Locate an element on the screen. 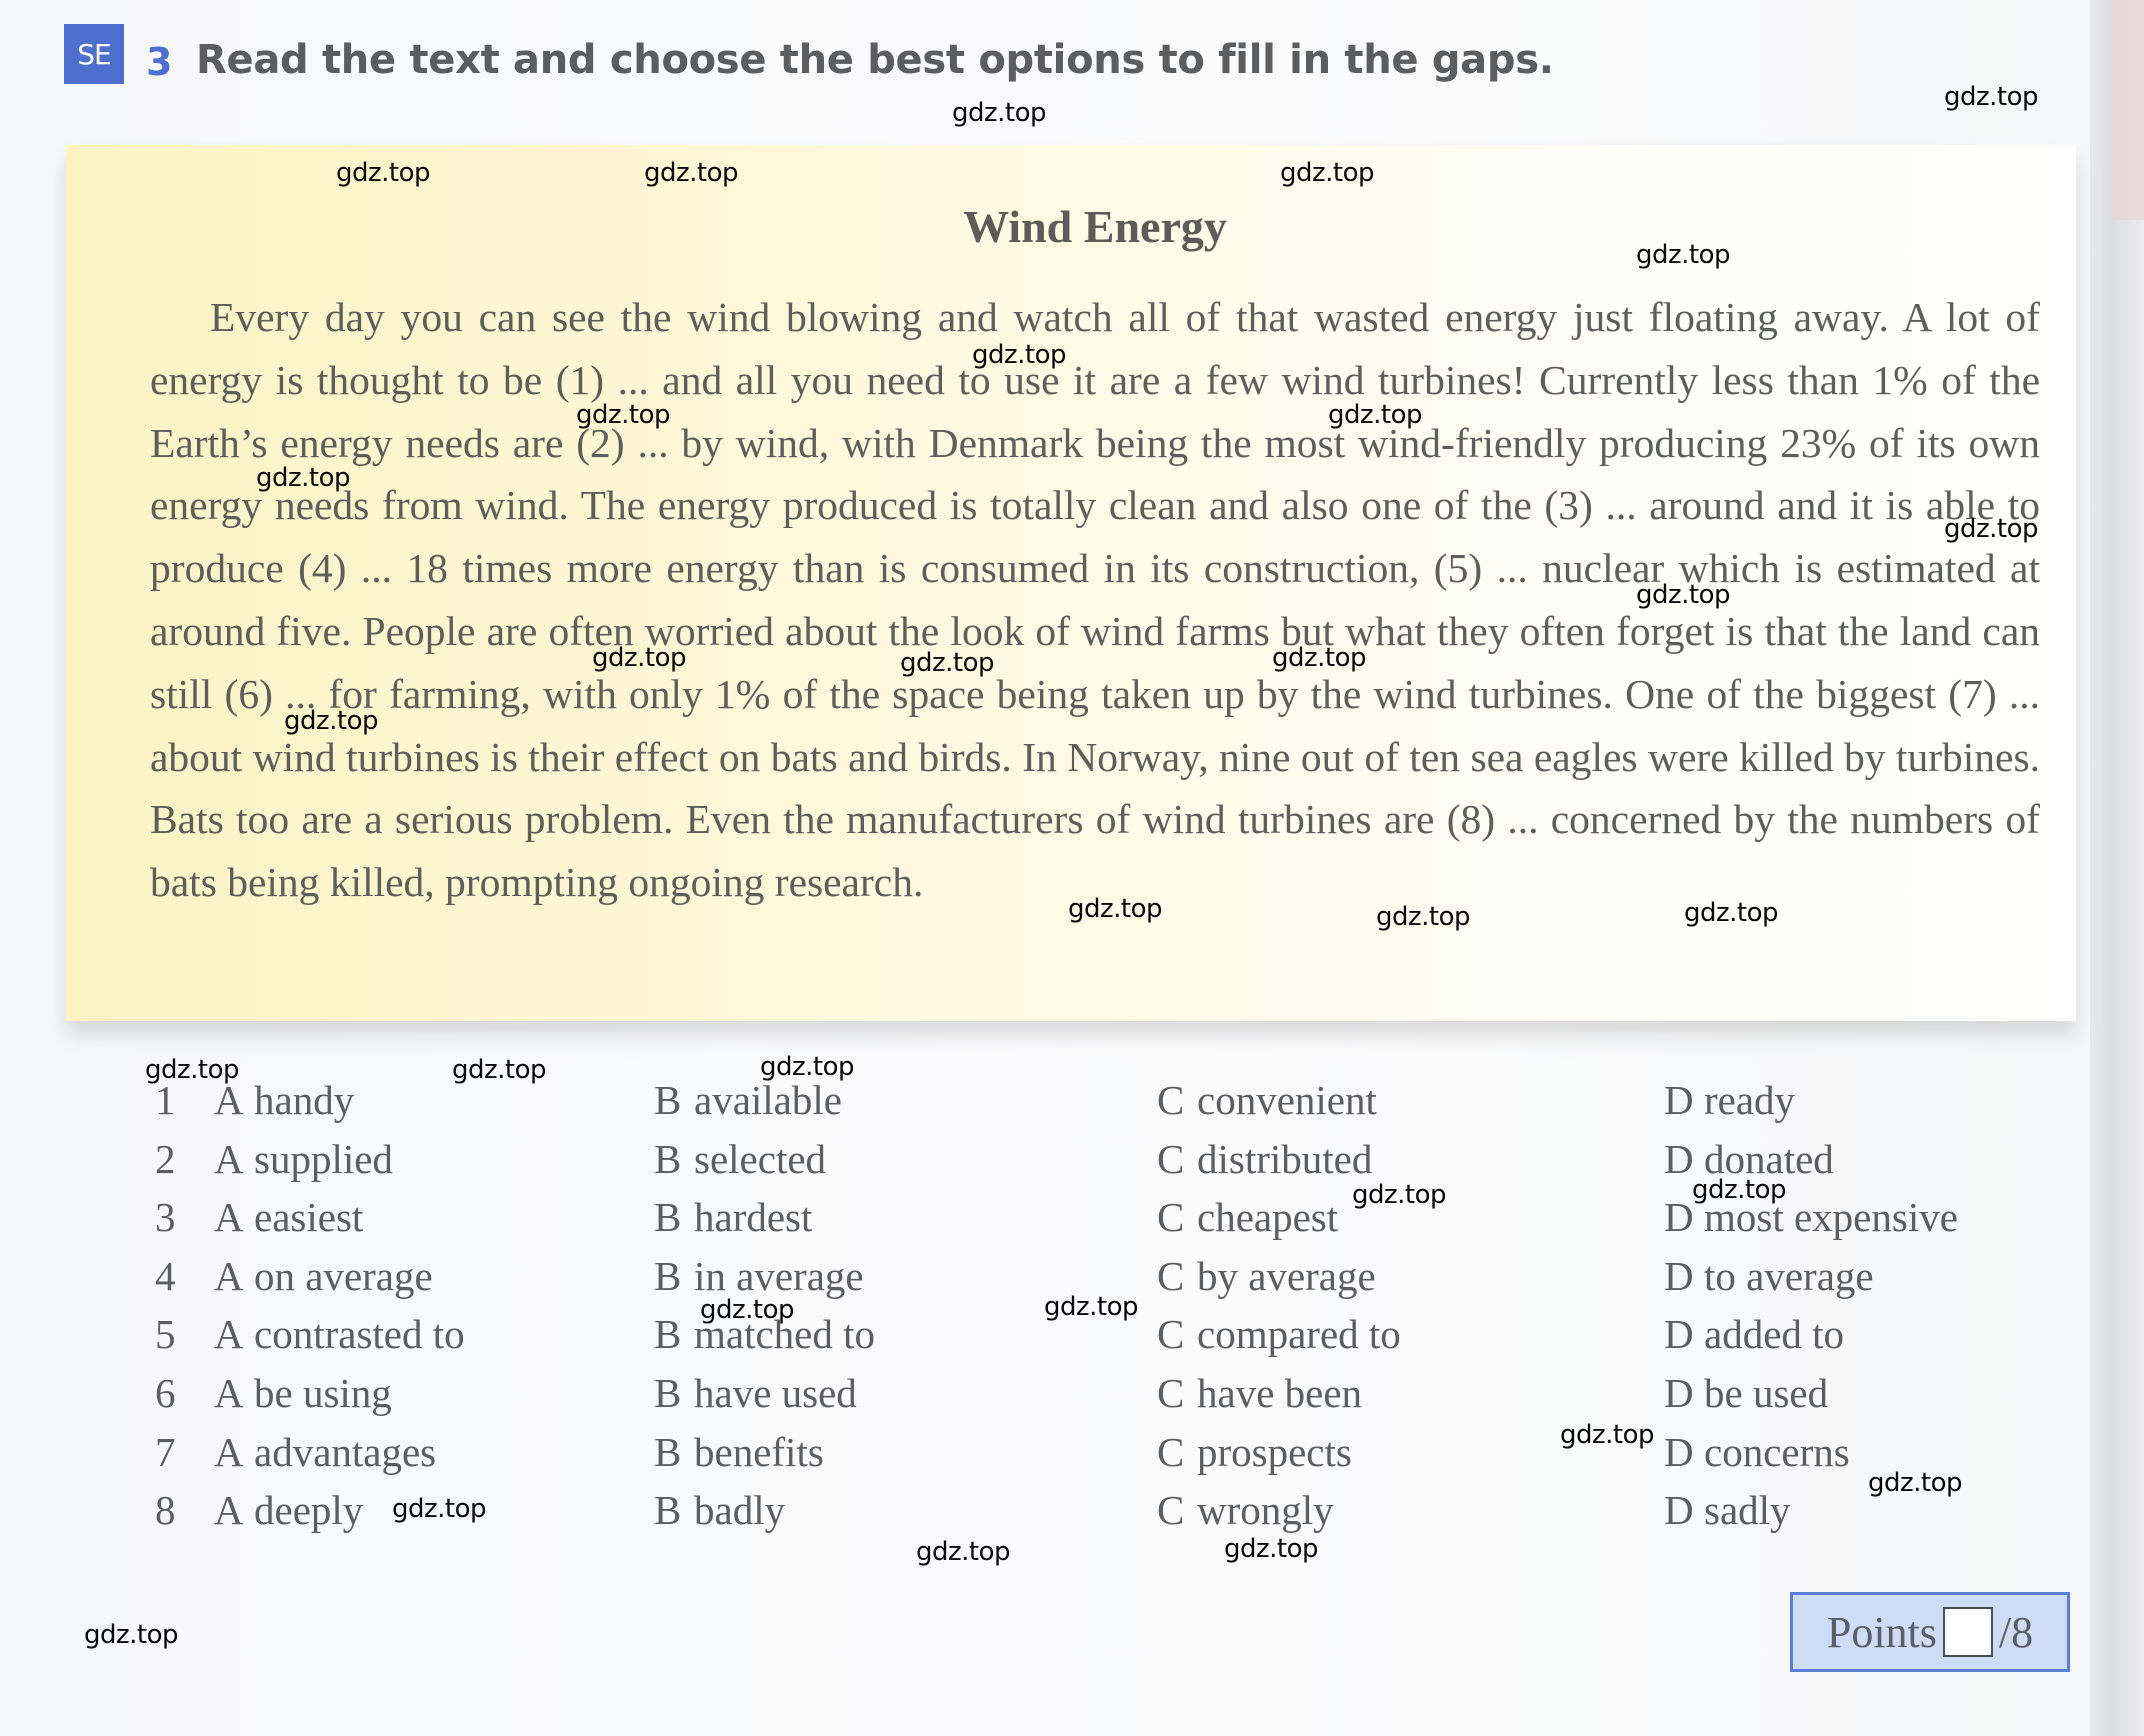 Image resolution: width=2144 pixels, height=1736 pixels. option-d: Dbe used is located at coordinates (1746, 1393).